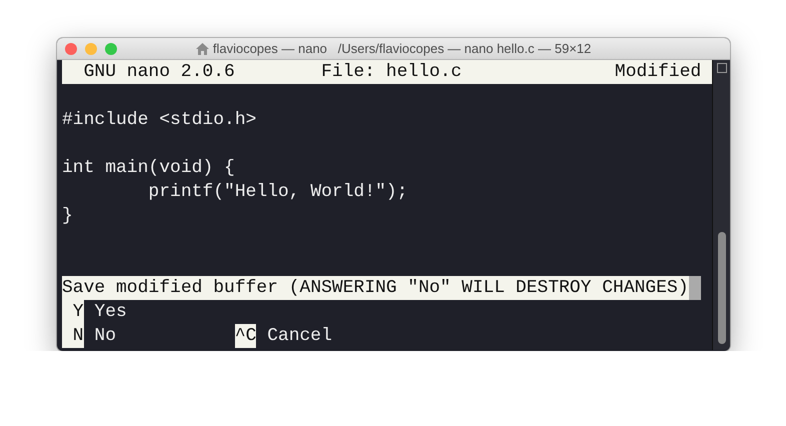 This screenshot has width=786, height=426. Describe the element at coordinates (277, 192) in the screenshot. I see `code-line: printf("Hello, World!");` at that location.